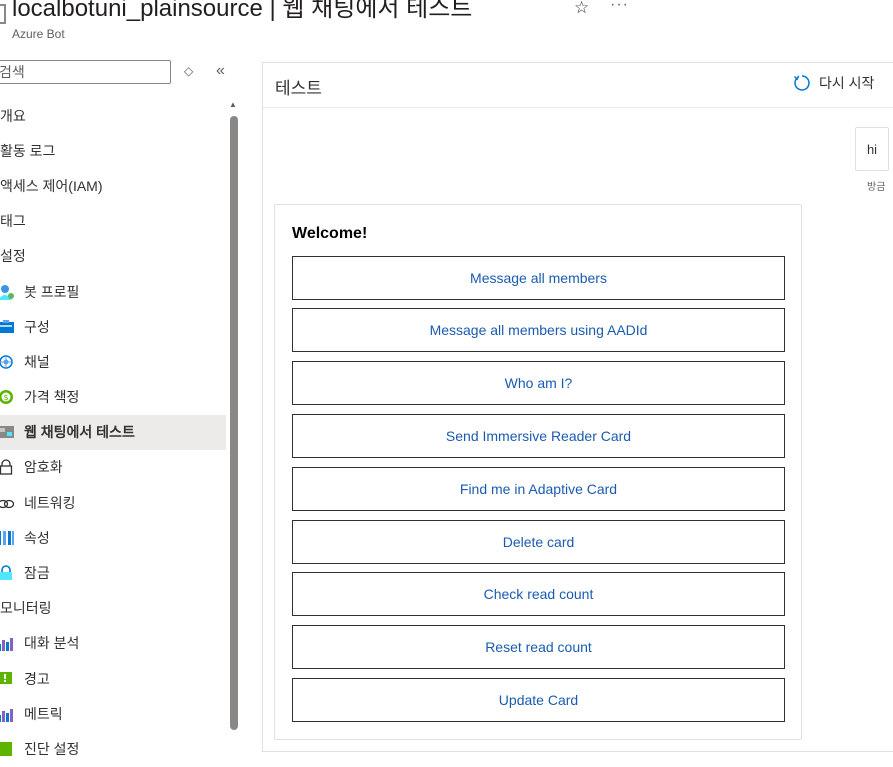 Image resolution: width=893 pixels, height=767 pixels. I want to click on channels-icon, so click(7, 362).